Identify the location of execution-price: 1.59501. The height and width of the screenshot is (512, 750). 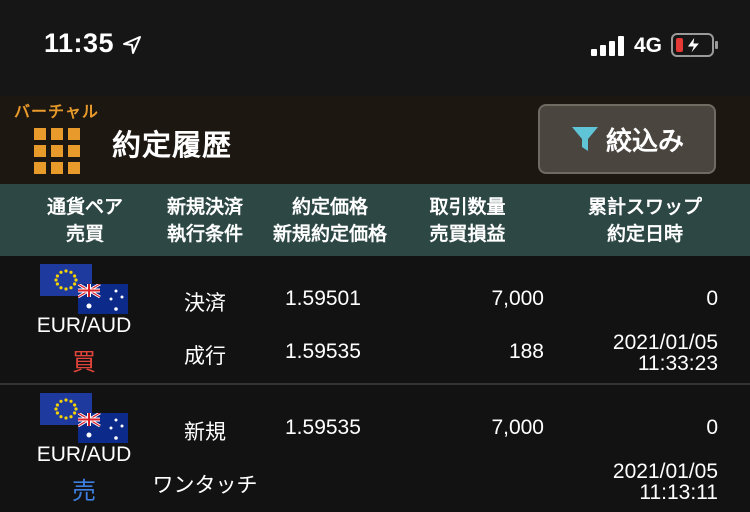
(323, 298).